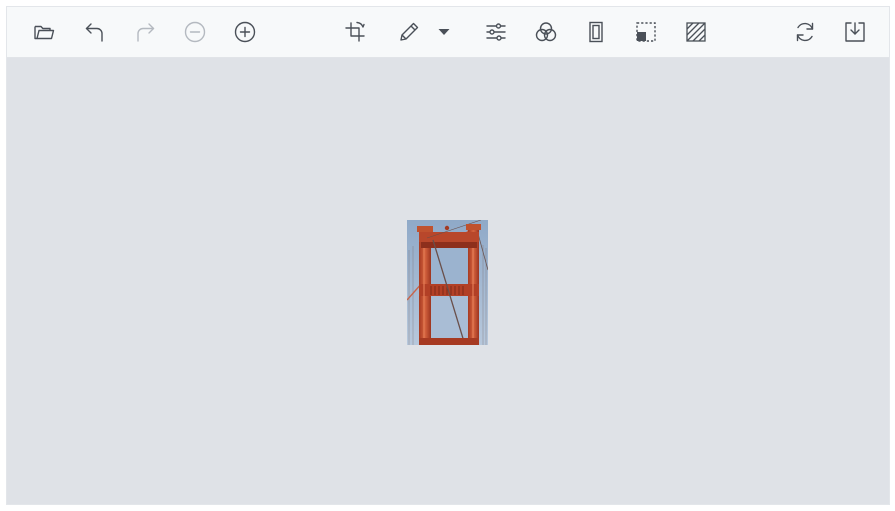 The width and height of the screenshot is (895, 511). I want to click on frame-button, so click(596, 32).